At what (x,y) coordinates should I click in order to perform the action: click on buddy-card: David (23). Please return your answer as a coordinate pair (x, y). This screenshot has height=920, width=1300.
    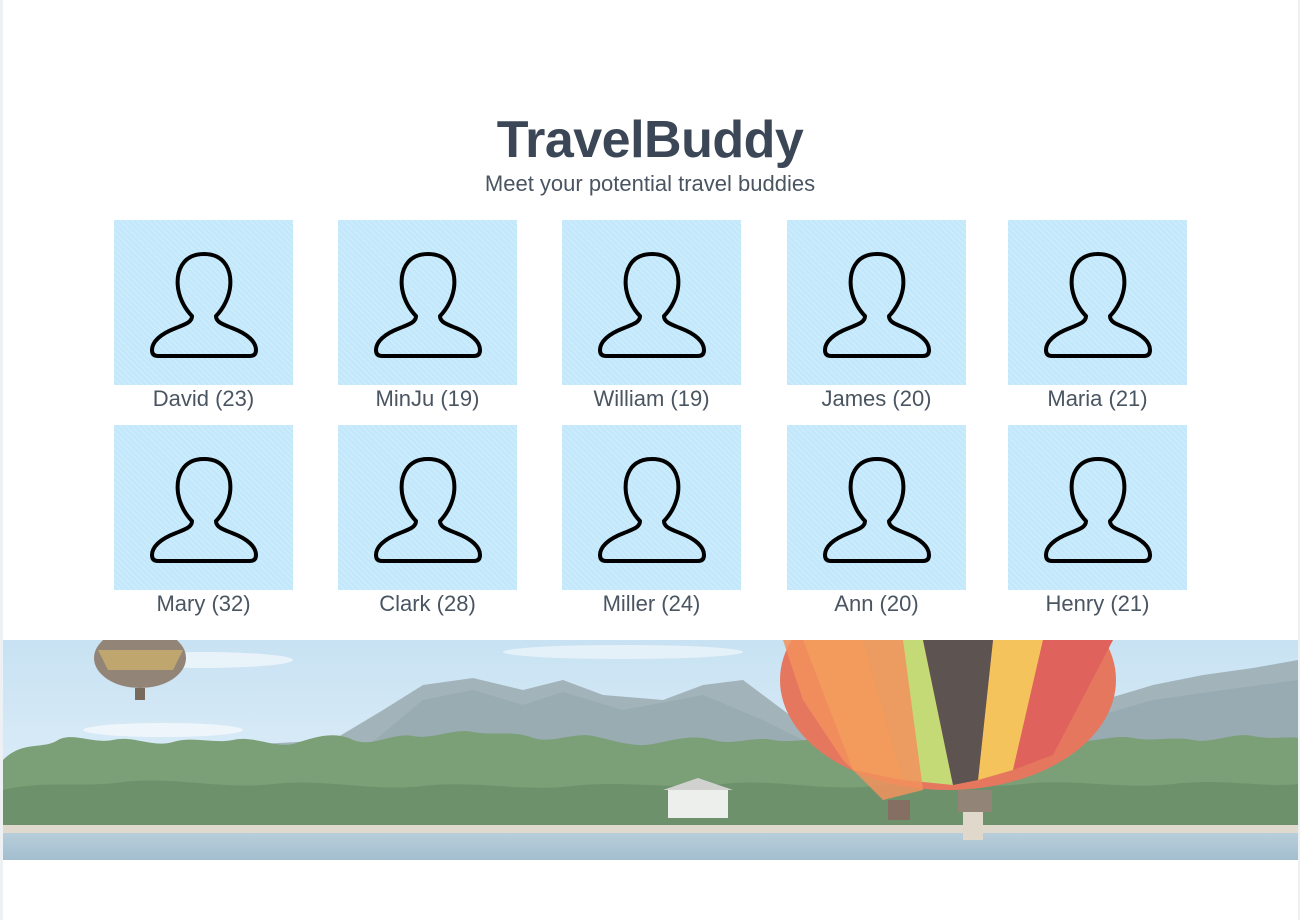
    Looking at the image, I should click on (204, 320).